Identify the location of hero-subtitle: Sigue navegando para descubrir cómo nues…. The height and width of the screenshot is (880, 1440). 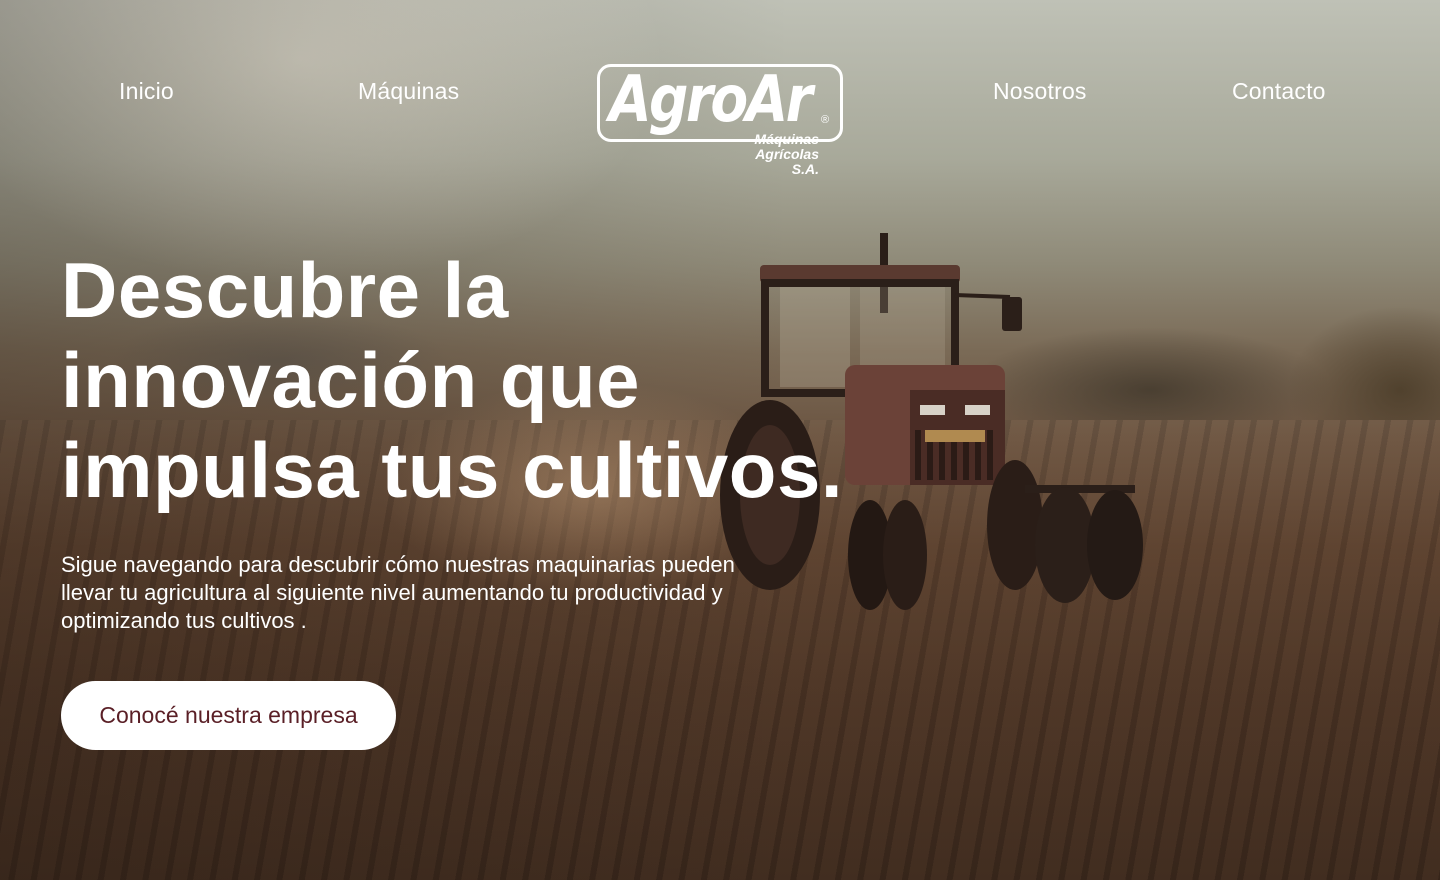
(398, 592).